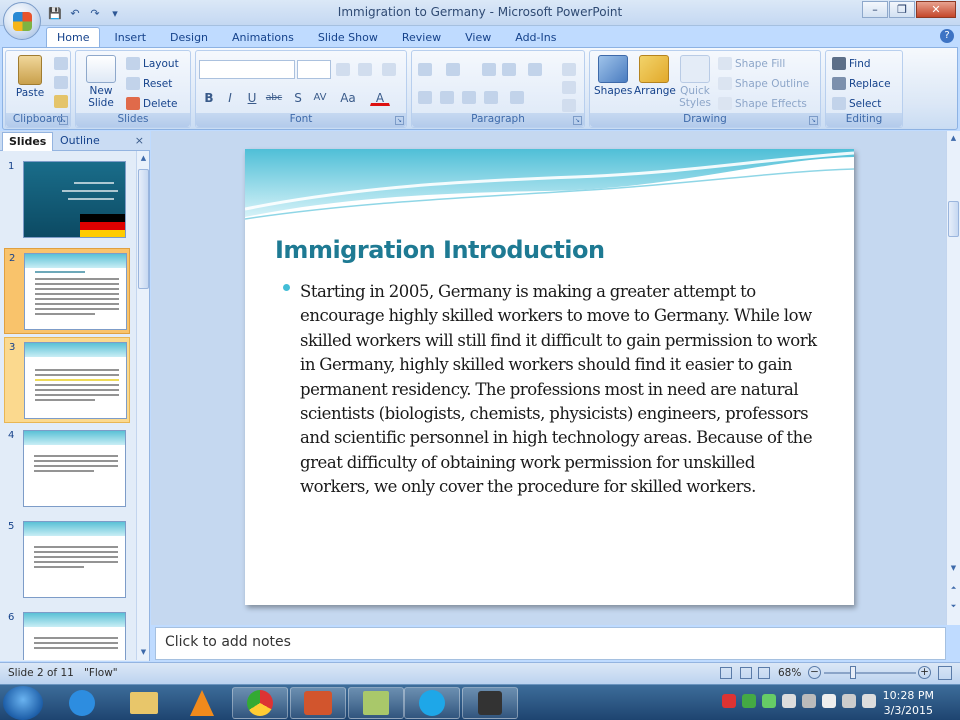  Describe the element at coordinates (73, 37) in the screenshot. I see `tab-home: Home` at that location.